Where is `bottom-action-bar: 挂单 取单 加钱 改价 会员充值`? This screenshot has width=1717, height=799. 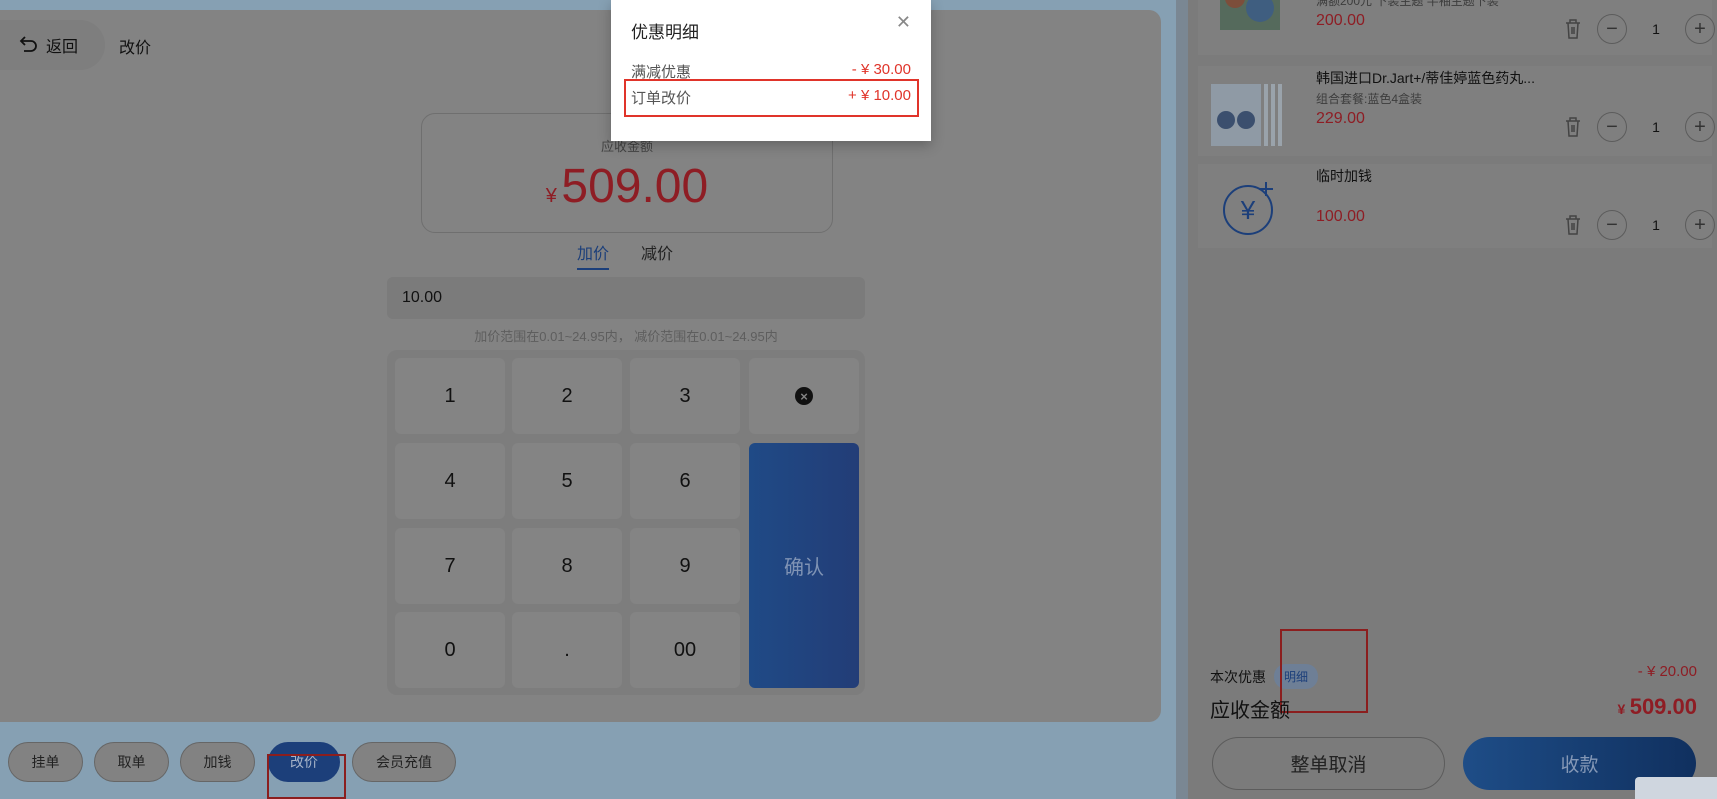 bottom-action-bar: 挂单 取单 加钱 改价 会员充值 is located at coordinates (588, 770).